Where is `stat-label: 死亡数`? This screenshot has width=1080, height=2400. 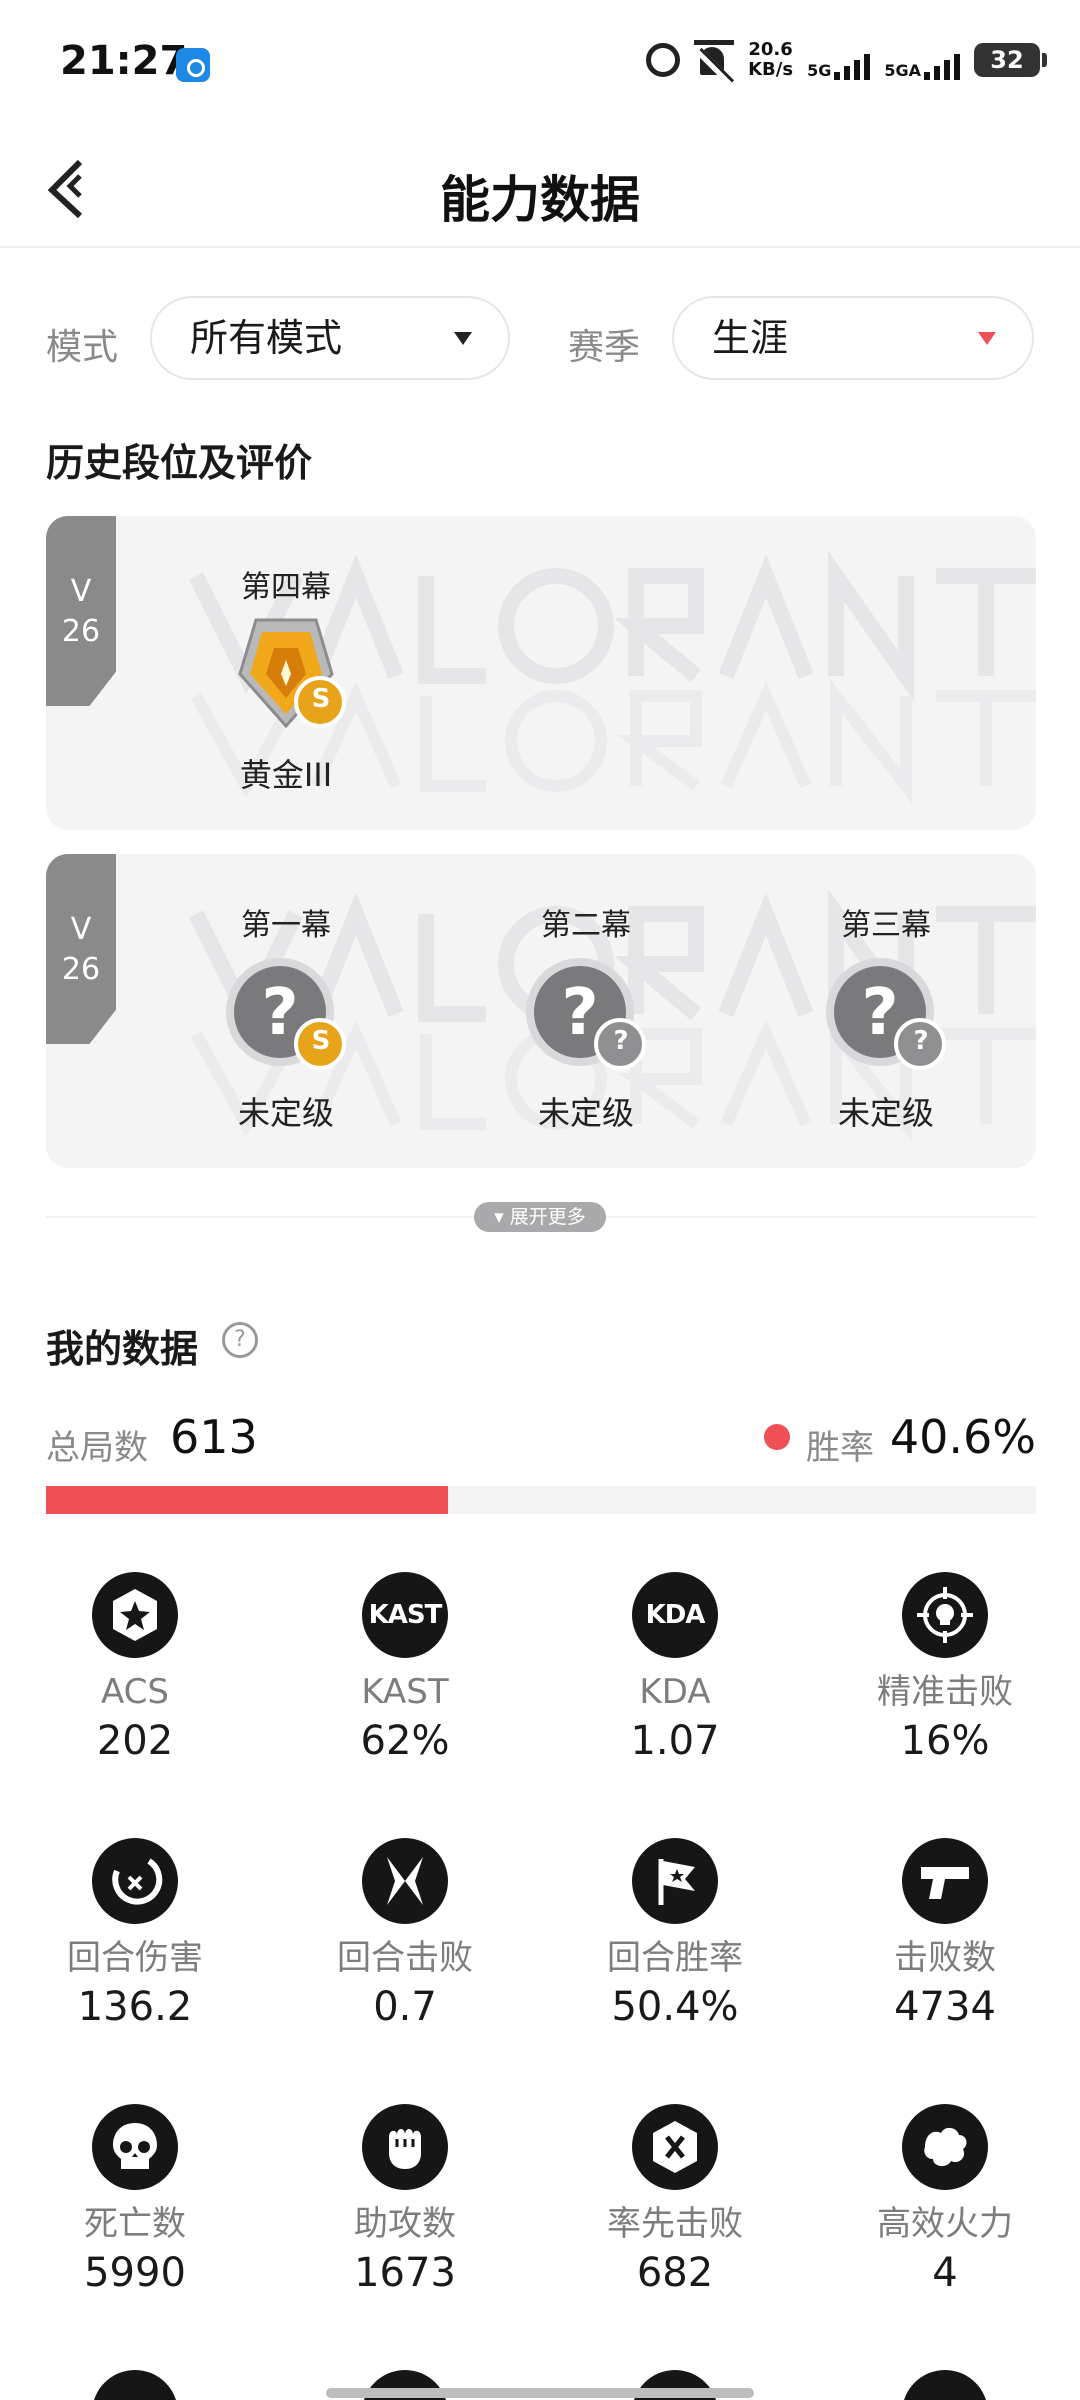 stat-label: 死亡数 is located at coordinates (135, 2224).